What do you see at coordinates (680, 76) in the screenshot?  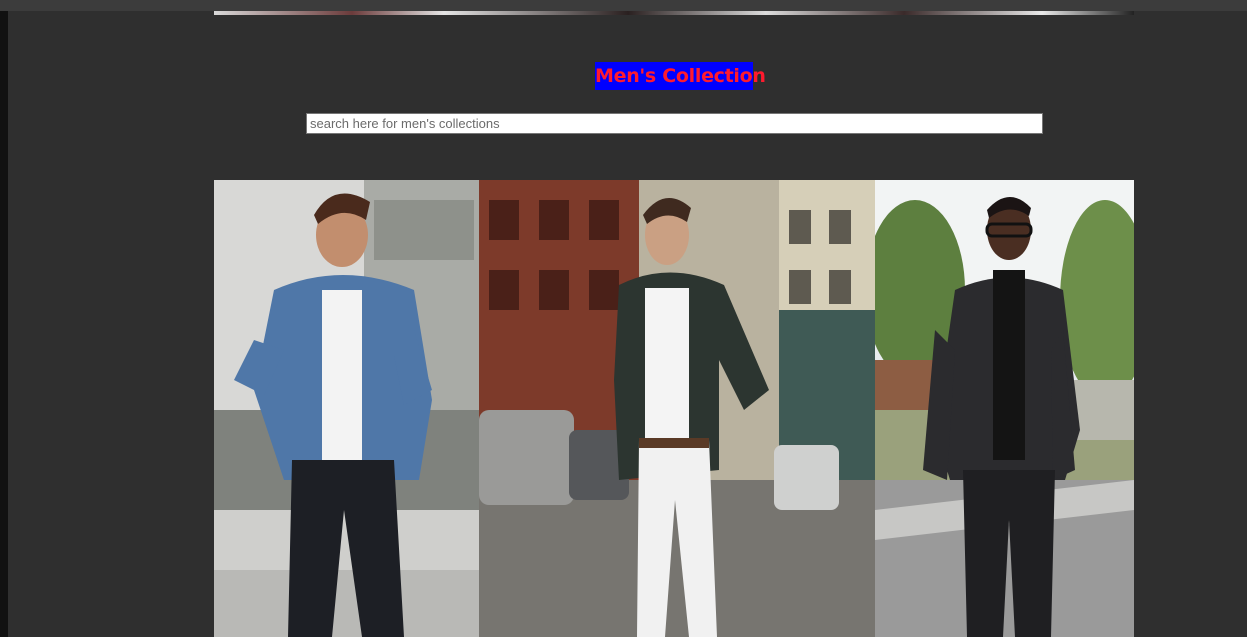 I see `page-title: Men's Collection` at bounding box center [680, 76].